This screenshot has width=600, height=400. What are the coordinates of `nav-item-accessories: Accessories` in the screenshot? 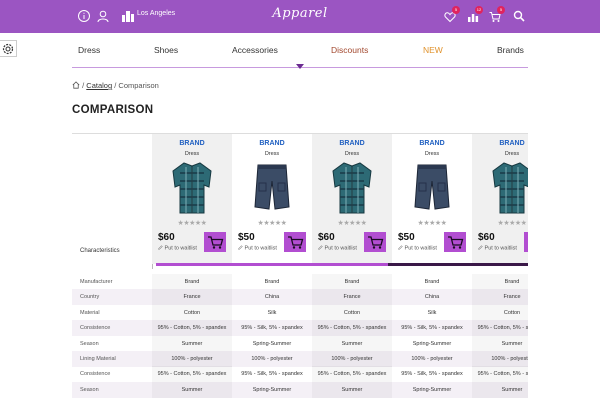 It's located at (255, 50).